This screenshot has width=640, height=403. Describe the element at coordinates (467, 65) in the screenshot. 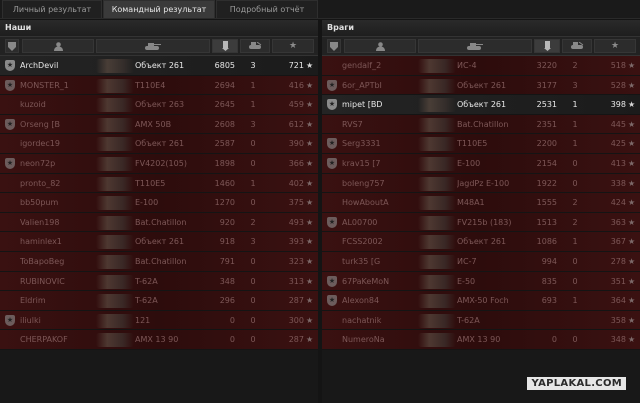

I see `tank-name: ИС-4` at that location.